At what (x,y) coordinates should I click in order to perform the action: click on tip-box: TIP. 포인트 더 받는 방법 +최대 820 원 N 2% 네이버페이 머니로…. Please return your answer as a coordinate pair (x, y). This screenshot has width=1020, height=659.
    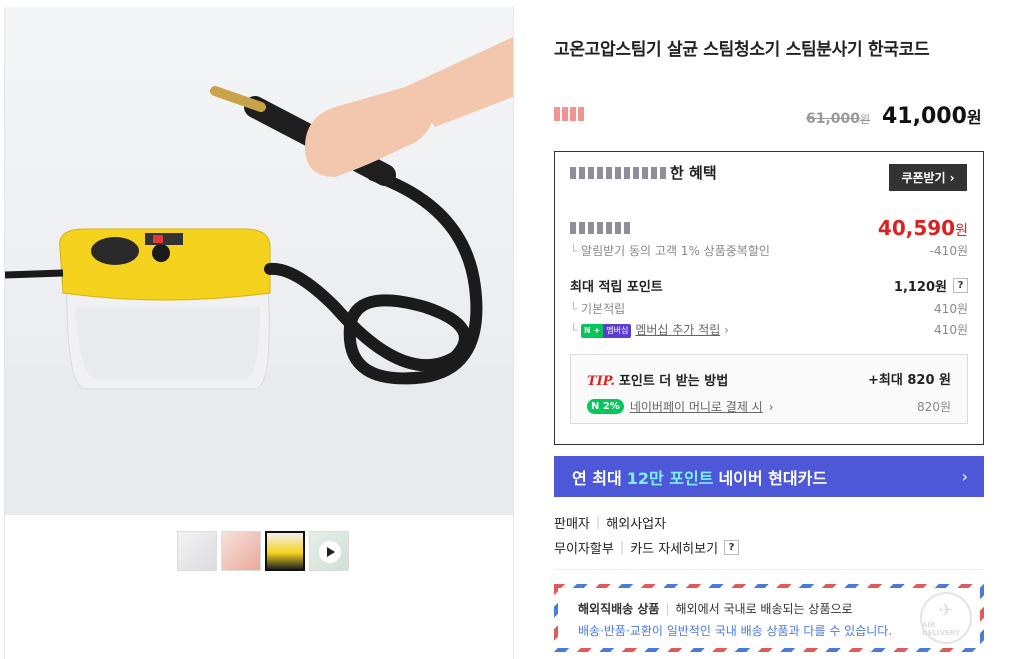
    Looking at the image, I should click on (769, 389).